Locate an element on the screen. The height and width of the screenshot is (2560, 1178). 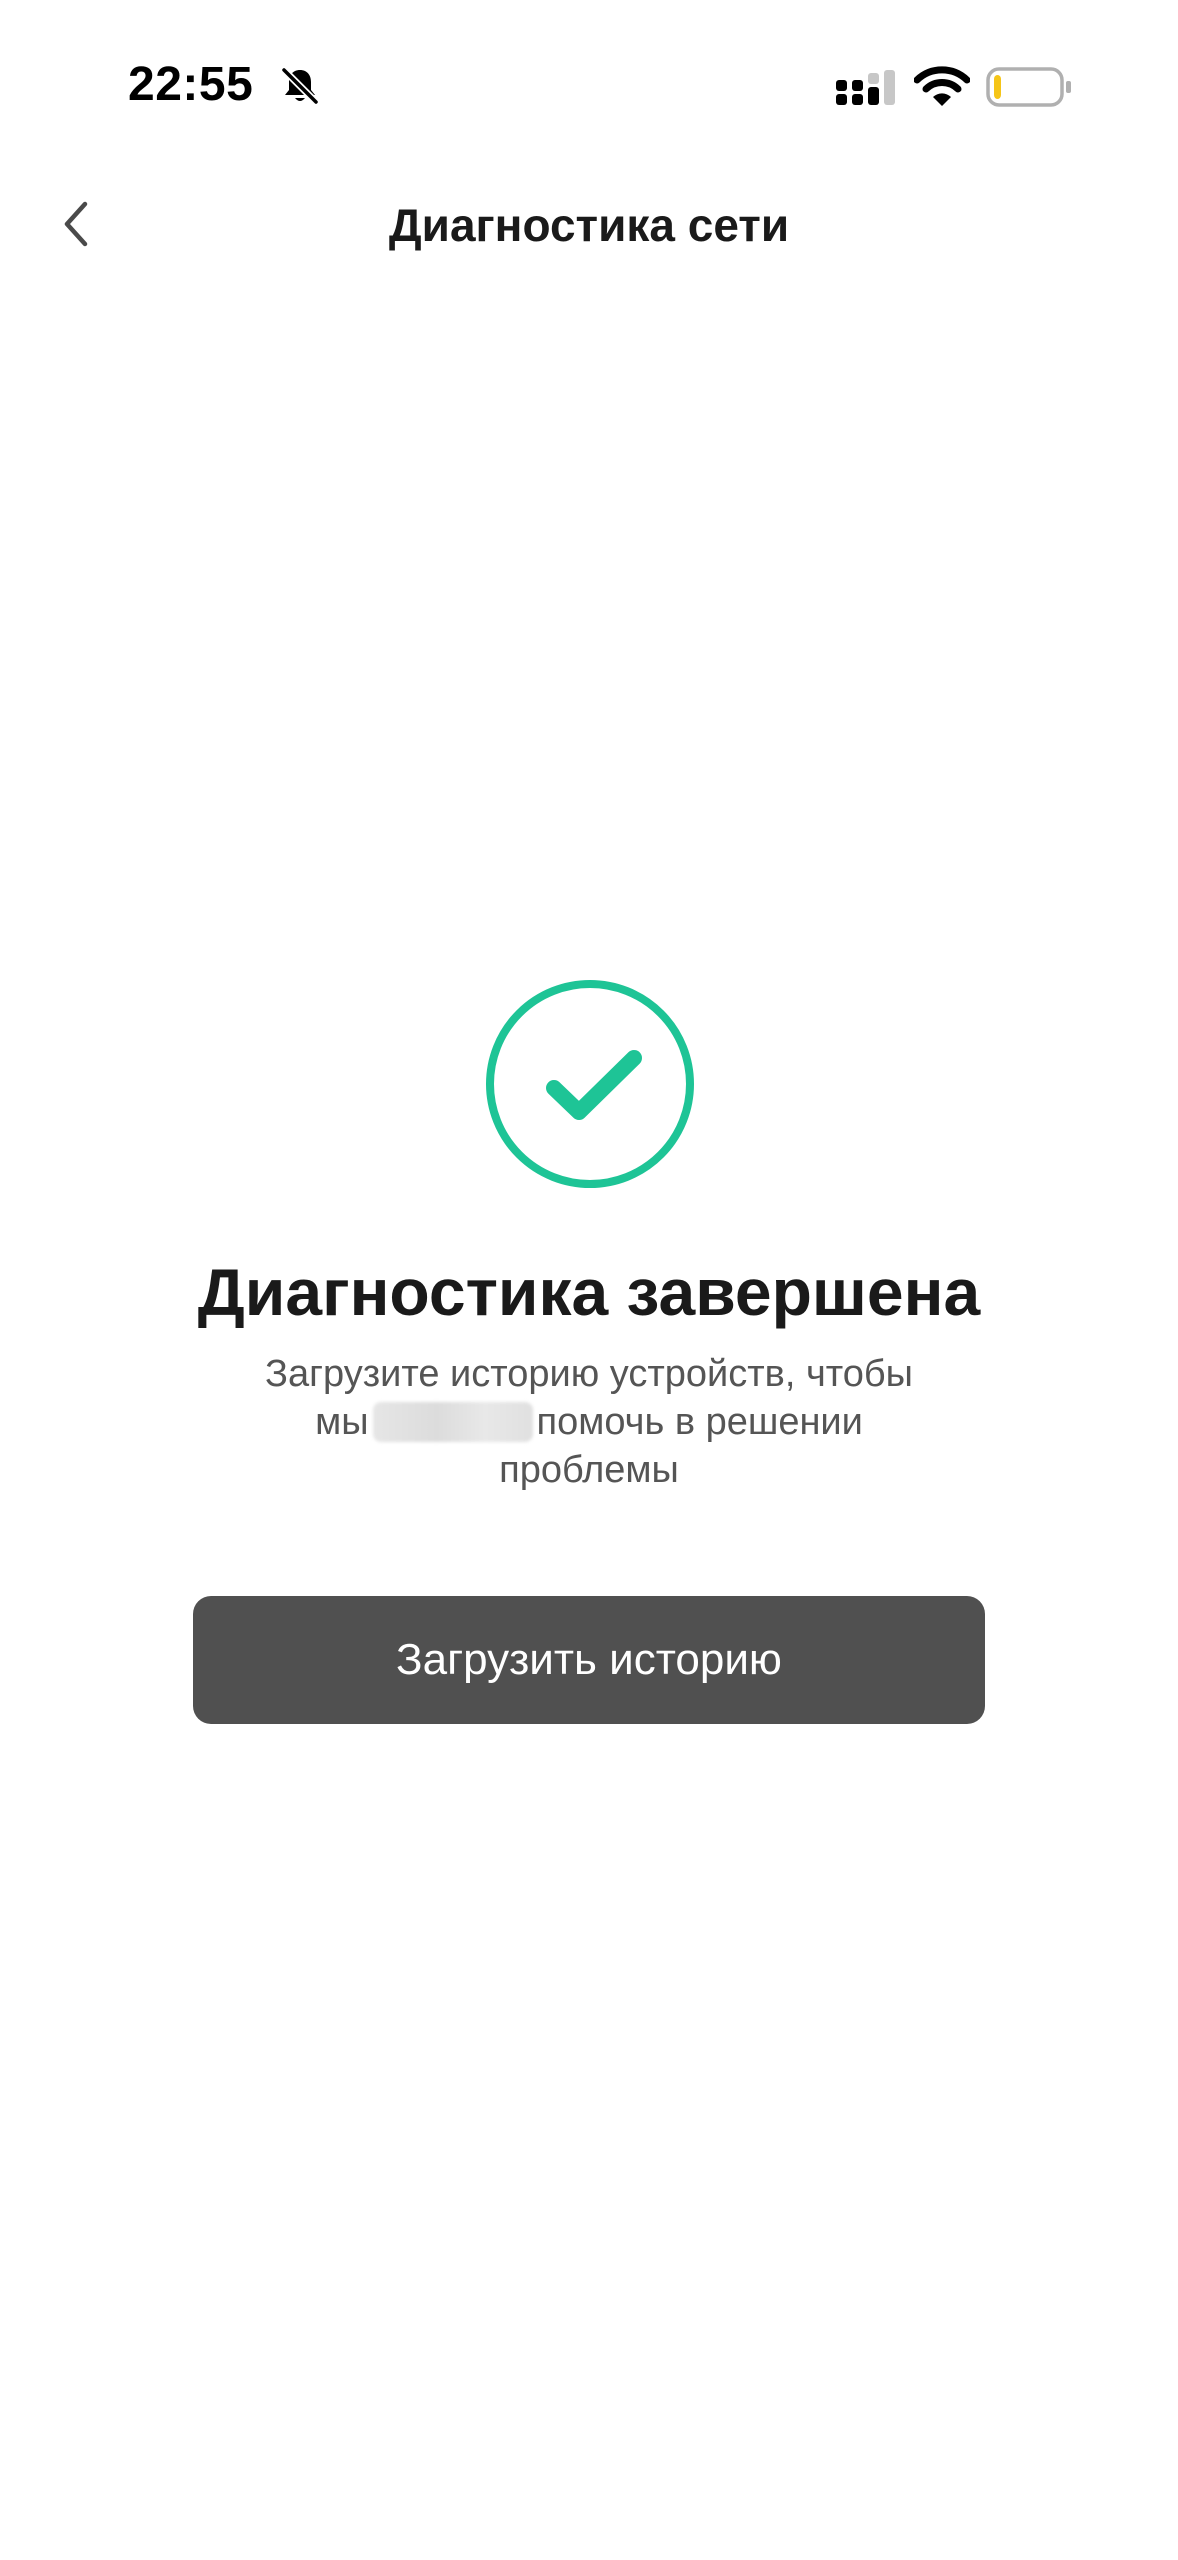
cellular-signal-icon is located at coordinates (865, 87).